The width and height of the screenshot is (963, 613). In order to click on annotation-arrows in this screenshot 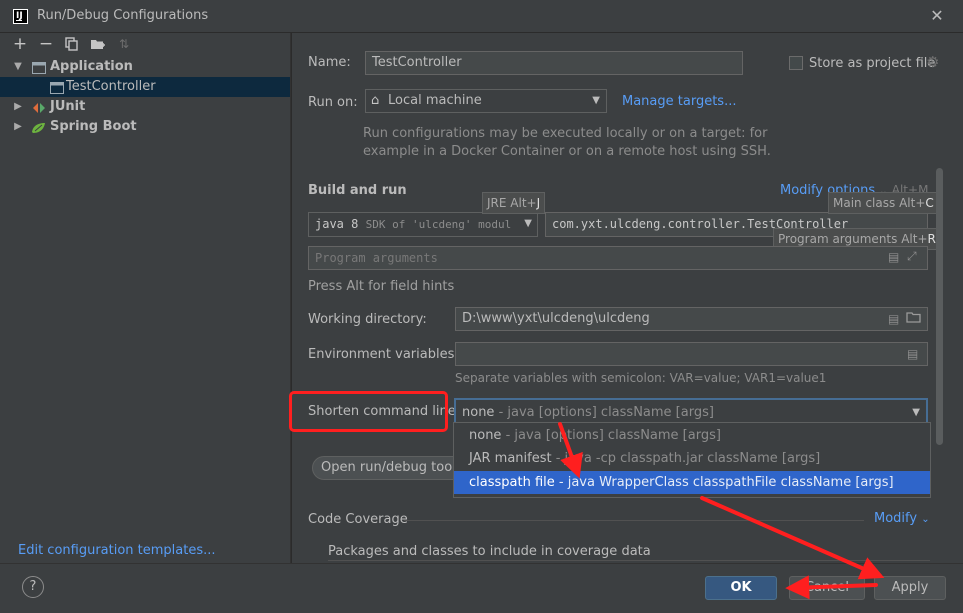, I will do `click(721, 511)`.